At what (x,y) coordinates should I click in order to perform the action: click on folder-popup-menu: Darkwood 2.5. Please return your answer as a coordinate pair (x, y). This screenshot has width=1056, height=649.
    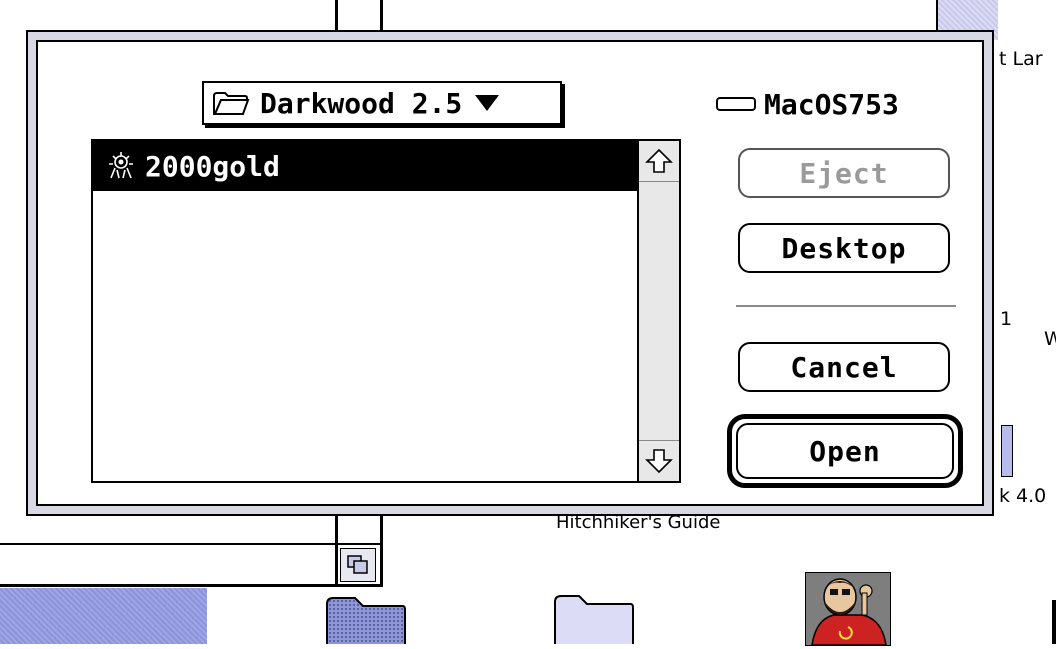
    Looking at the image, I should click on (382, 103).